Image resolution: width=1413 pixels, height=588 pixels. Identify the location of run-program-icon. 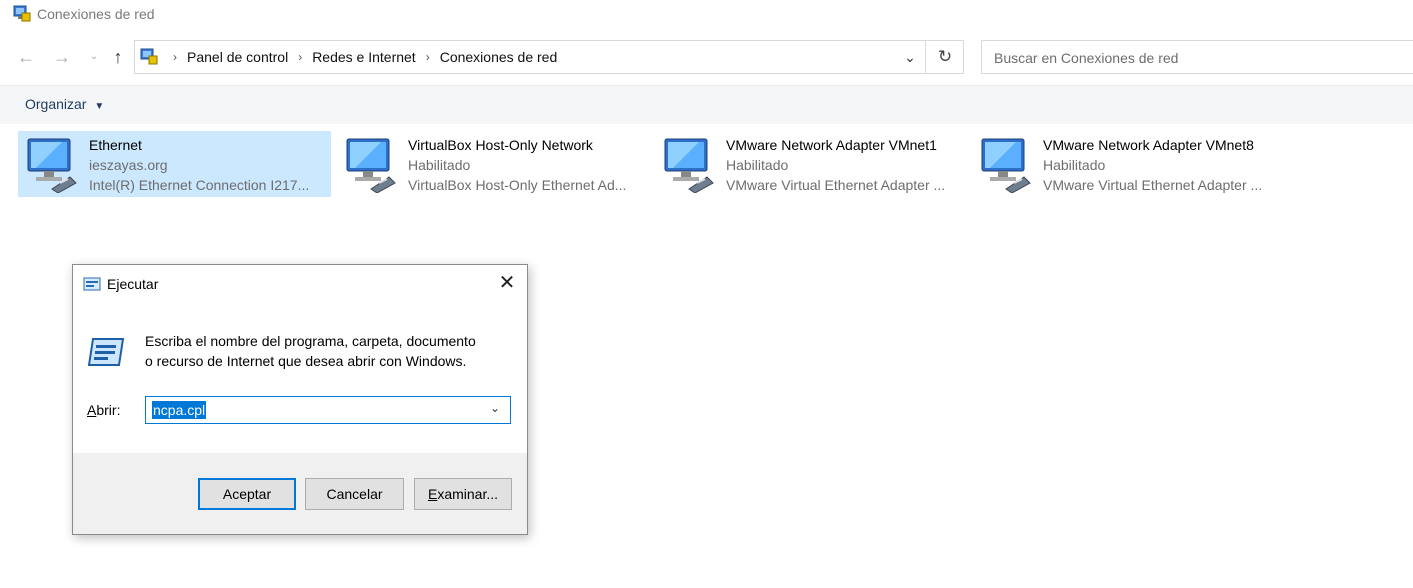
(106, 352).